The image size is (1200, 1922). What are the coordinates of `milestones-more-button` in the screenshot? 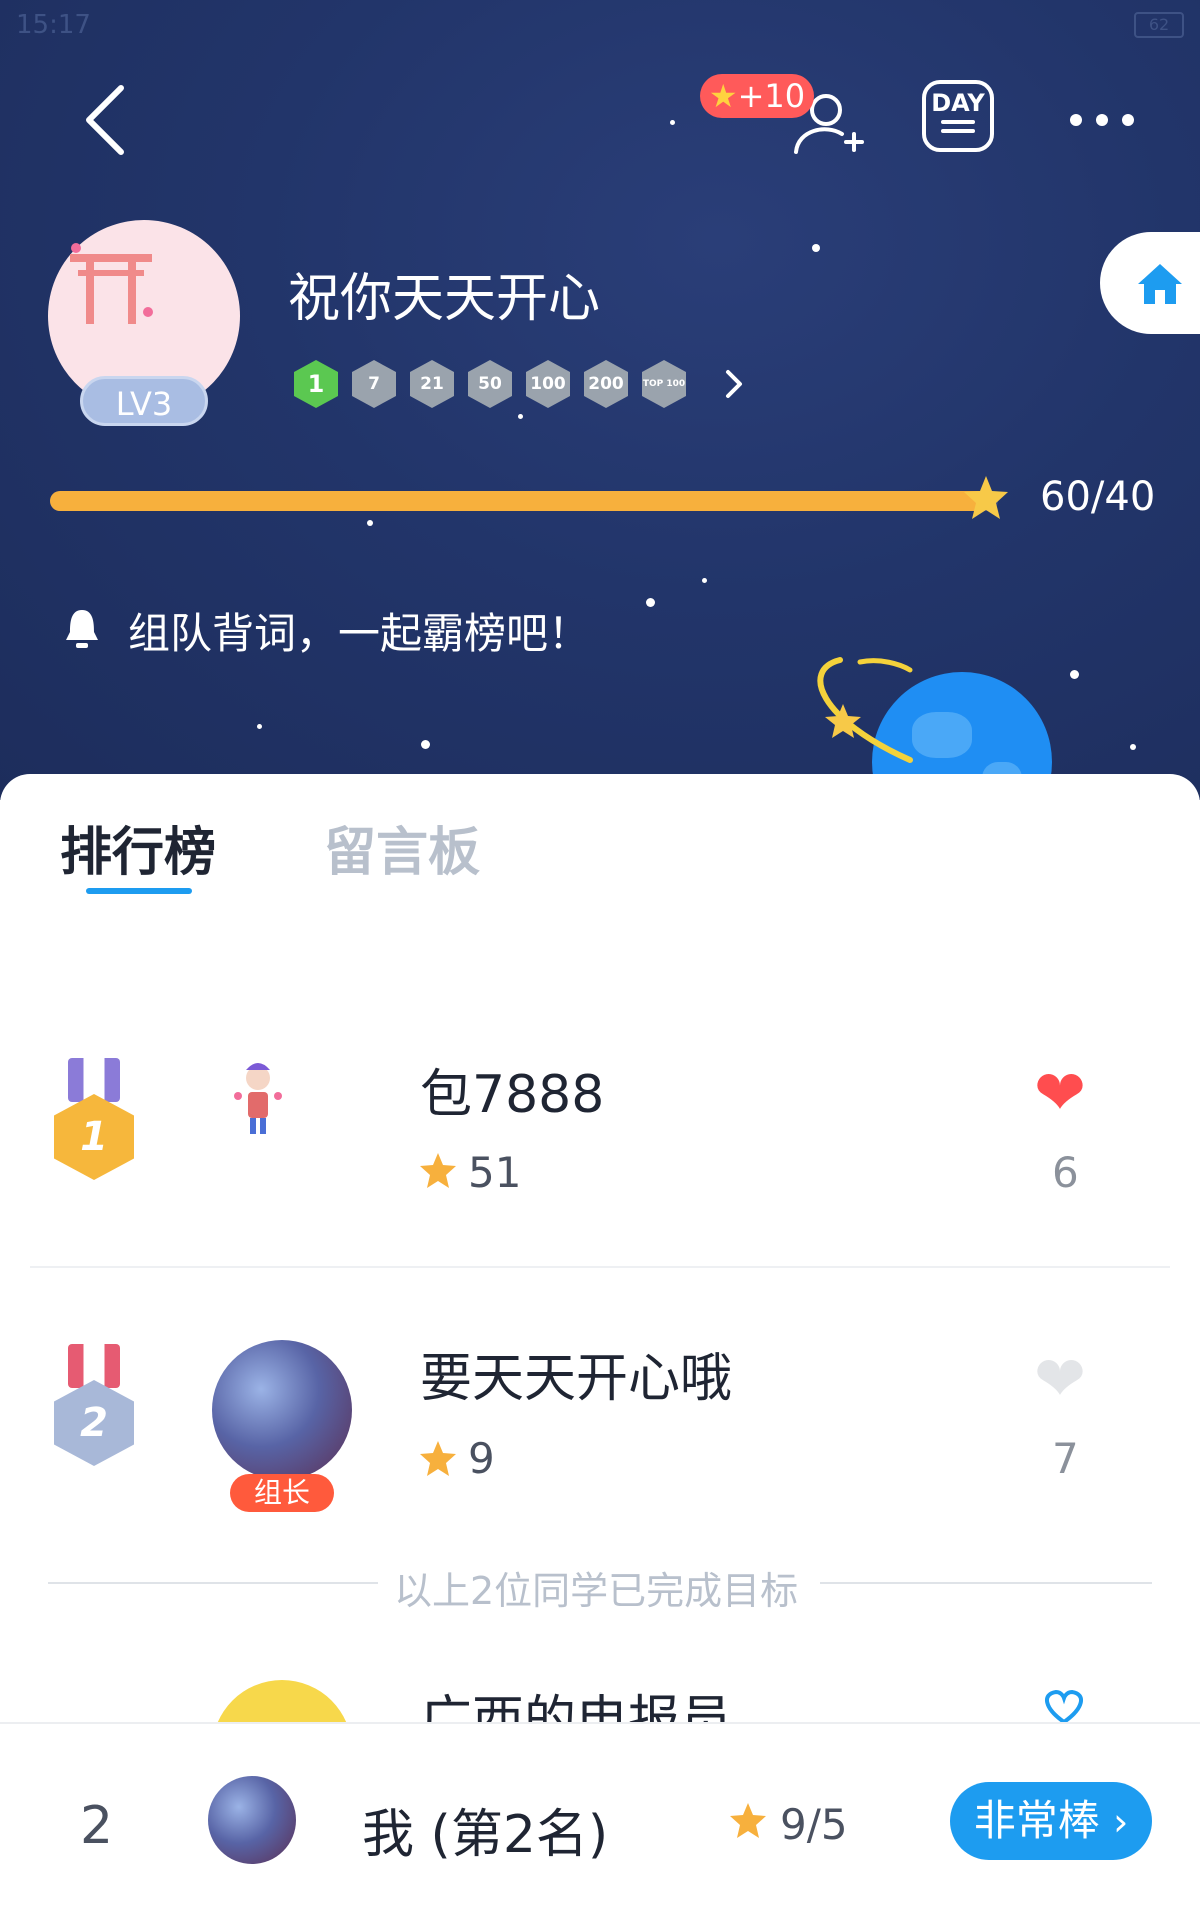 It's located at (734, 384).